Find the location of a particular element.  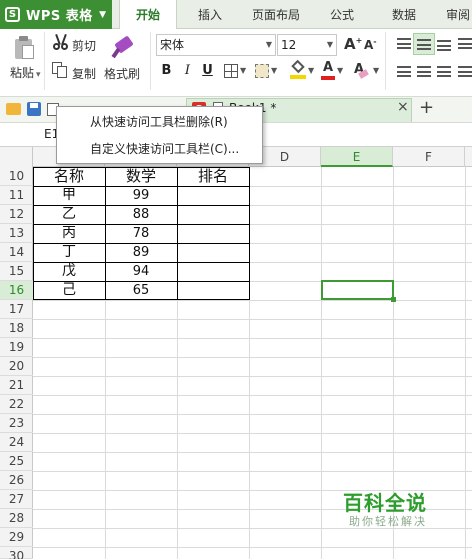

scissors-icon is located at coordinates (61, 42).